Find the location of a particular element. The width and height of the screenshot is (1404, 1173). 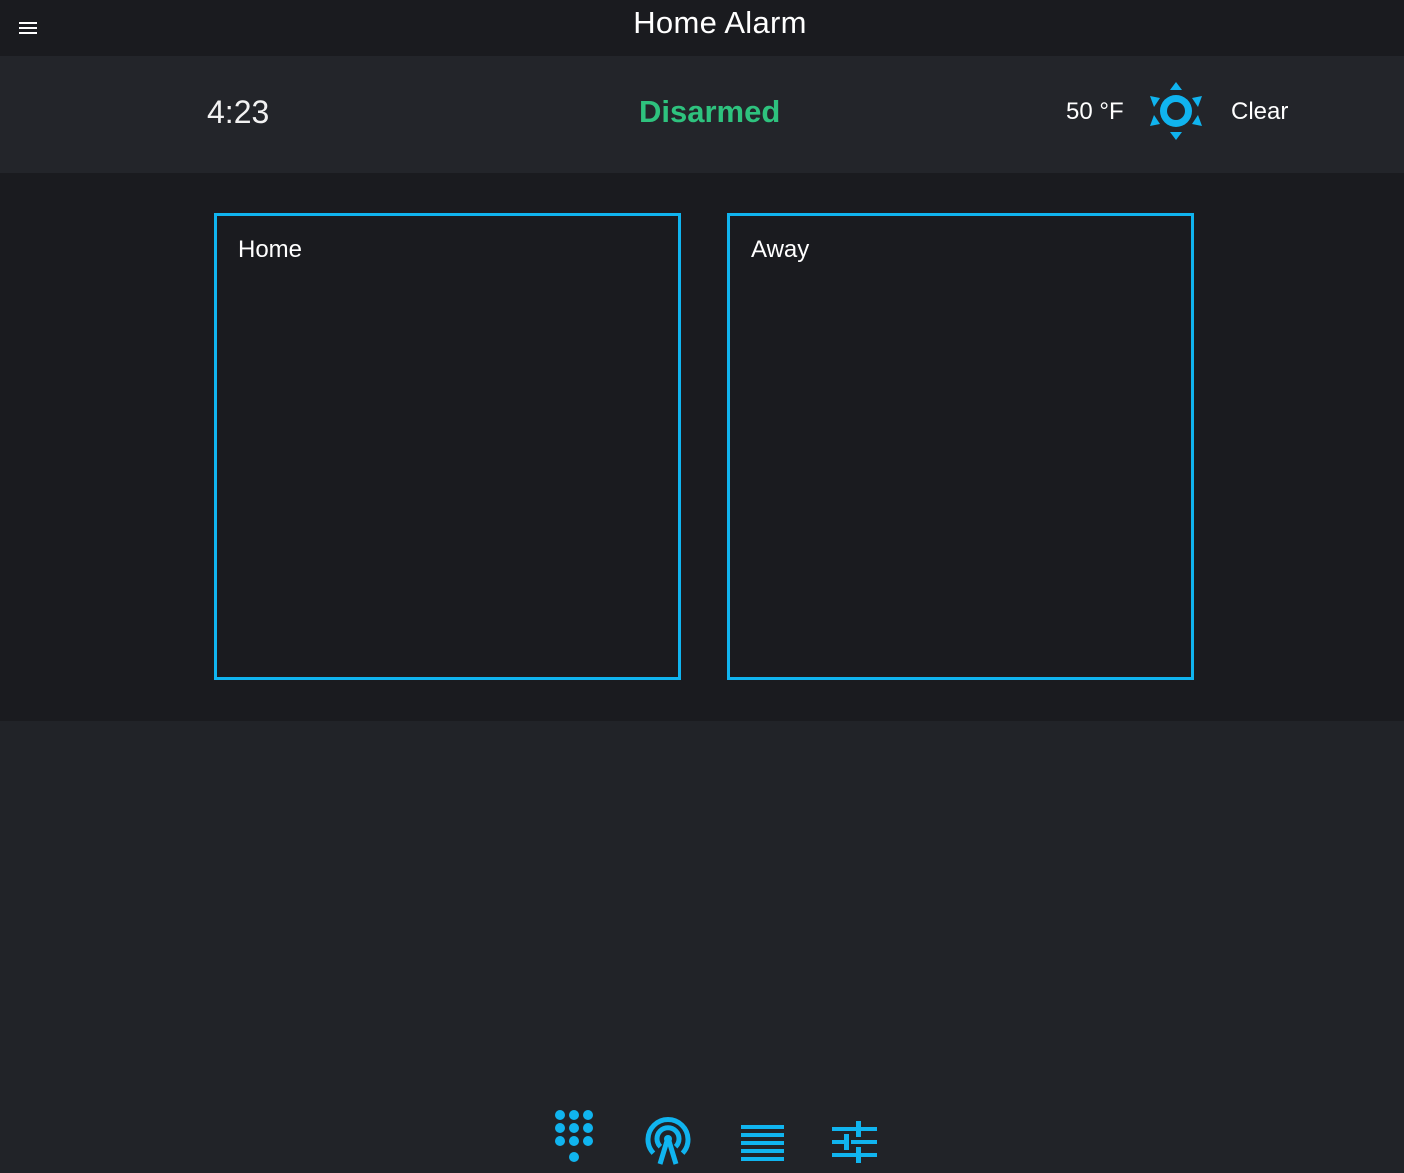

nav-settings-button is located at coordinates (854, 1136).